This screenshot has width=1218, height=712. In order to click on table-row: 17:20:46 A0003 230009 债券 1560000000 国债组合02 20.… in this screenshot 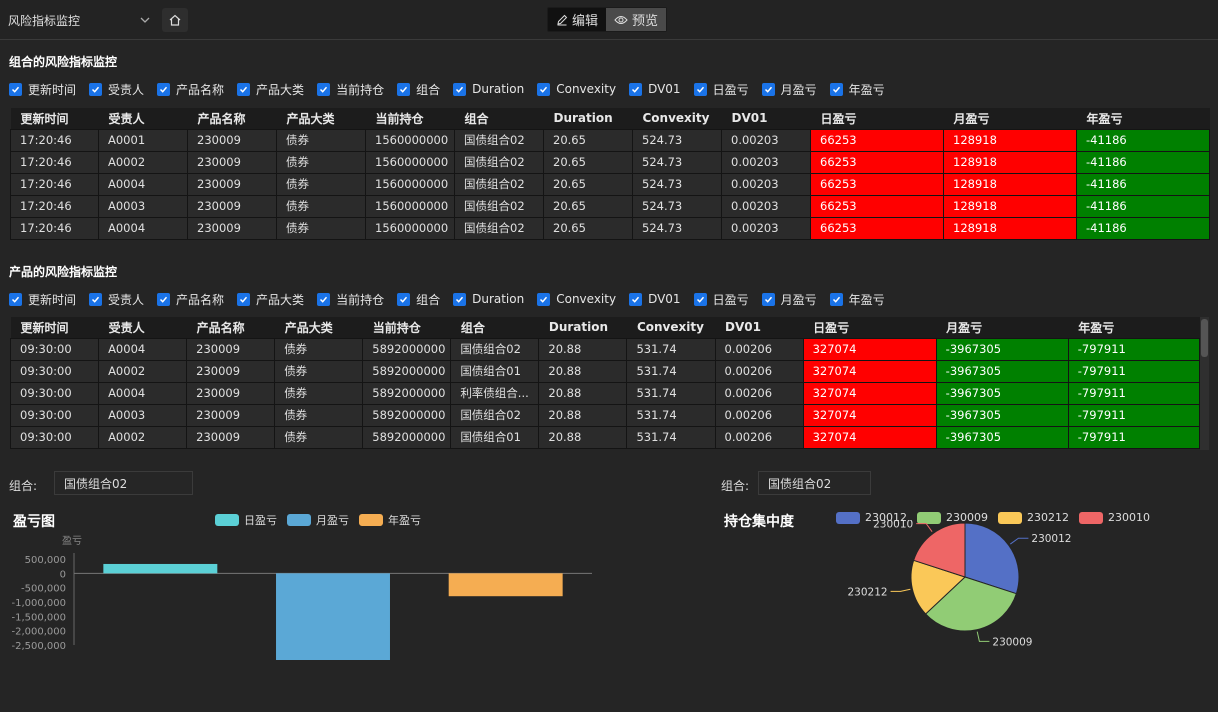, I will do `click(610, 206)`.